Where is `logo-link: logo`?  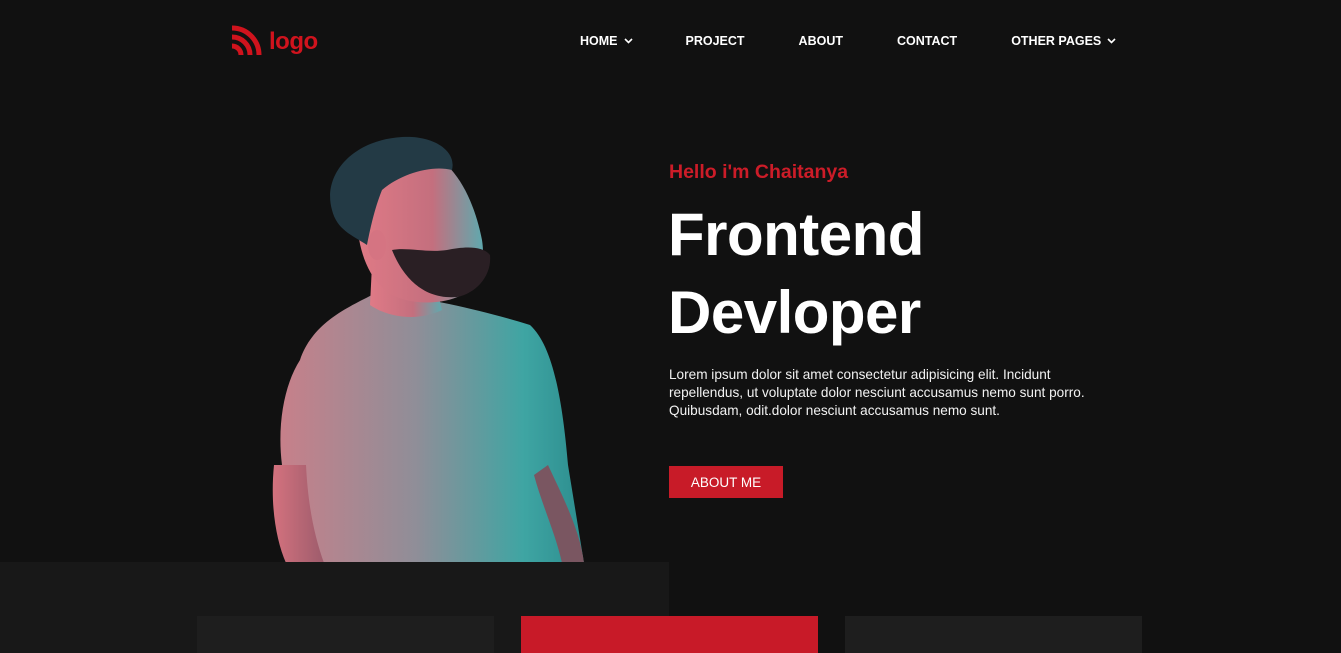
logo-link: logo is located at coordinates (273, 41).